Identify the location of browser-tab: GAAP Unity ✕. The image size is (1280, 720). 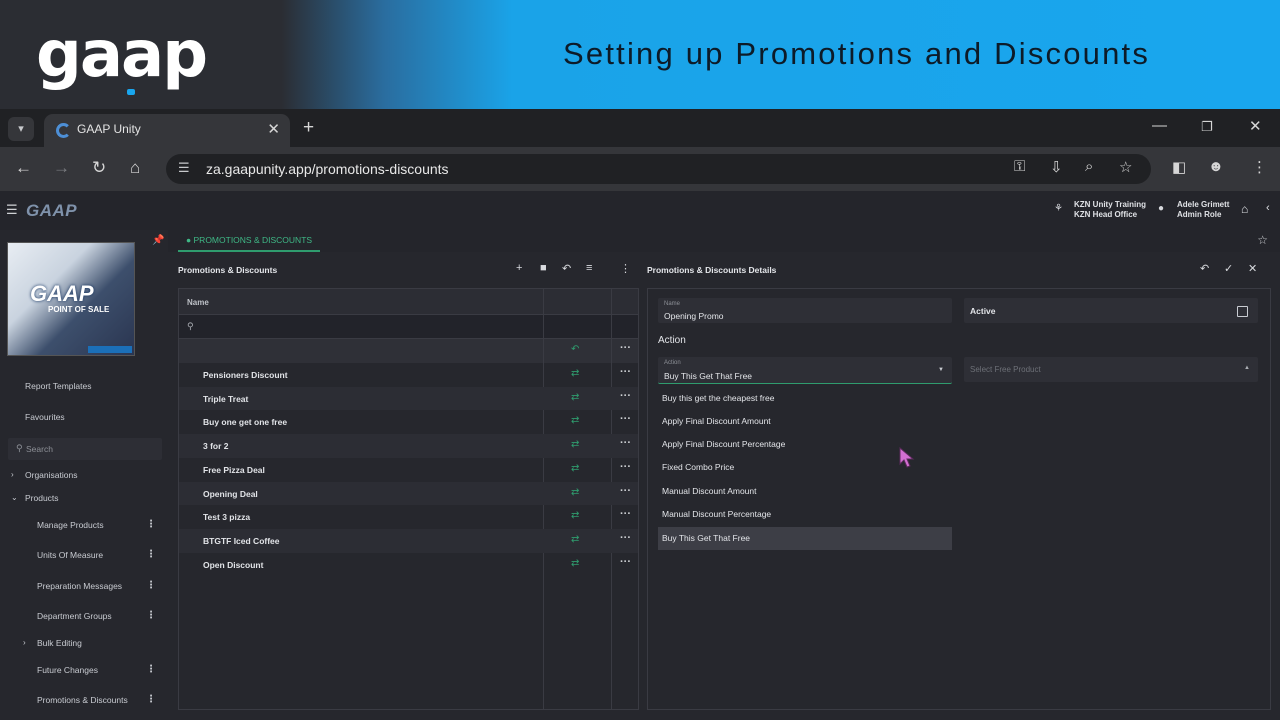
(167, 130).